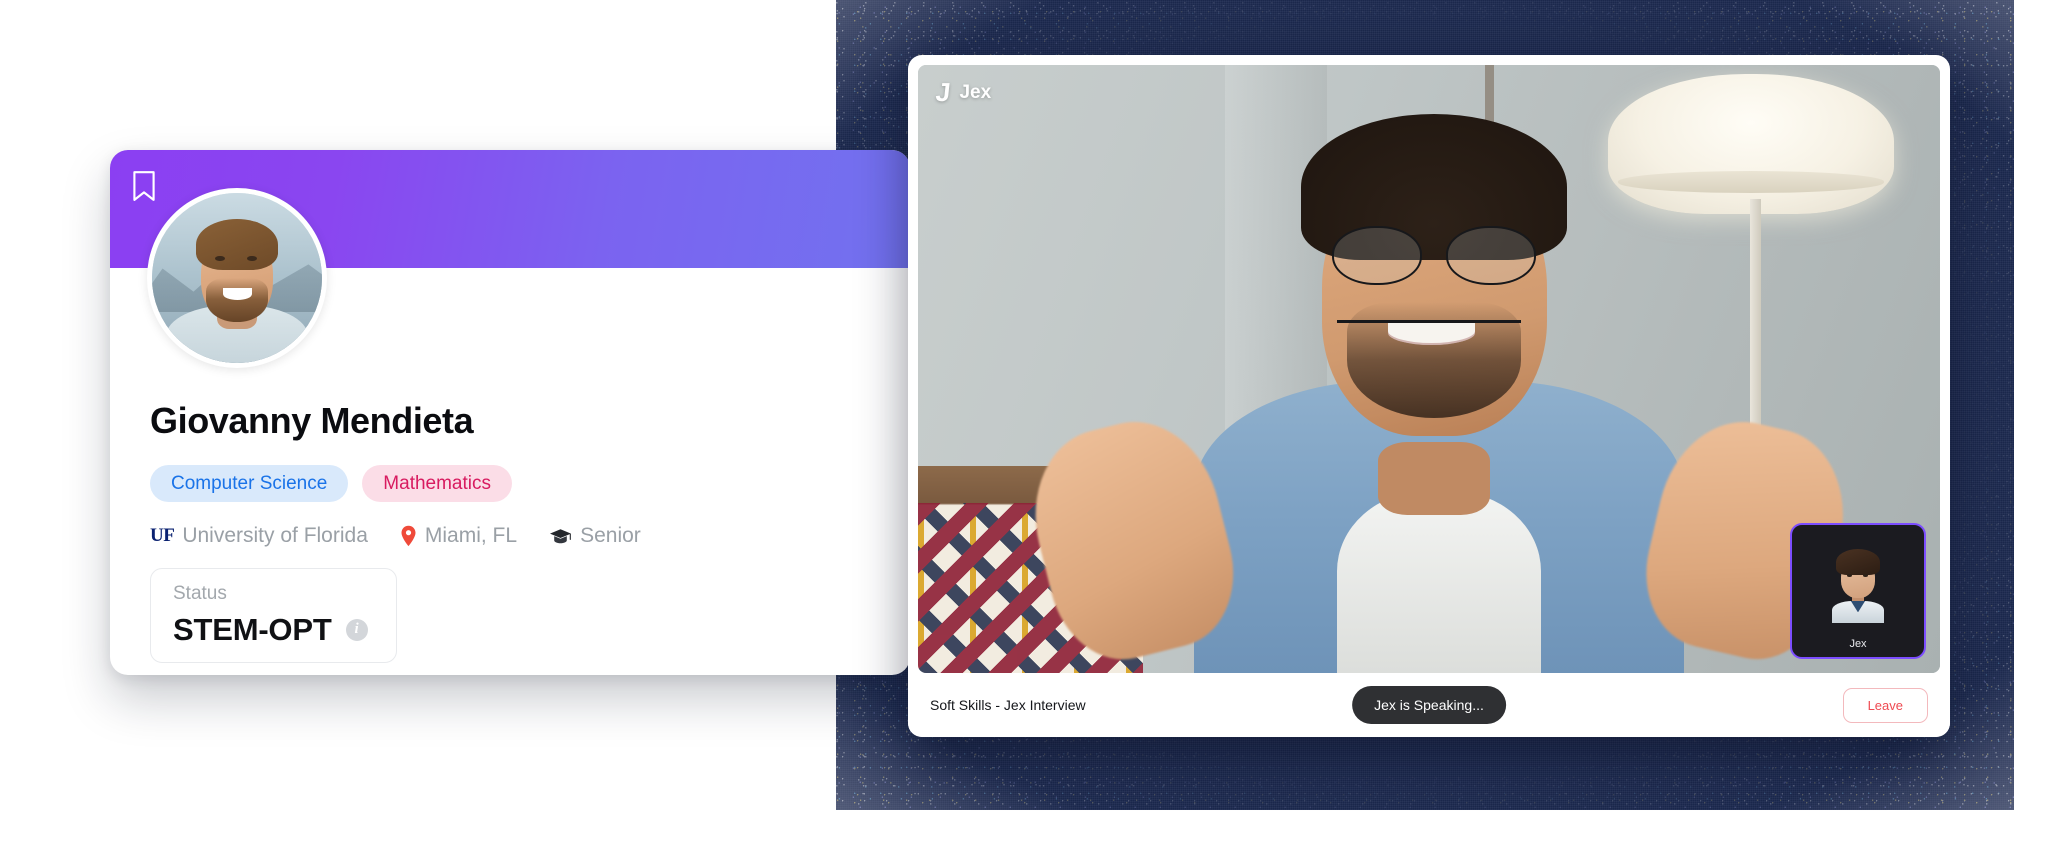  I want to click on university-logo-icon: UF, so click(162, 536).